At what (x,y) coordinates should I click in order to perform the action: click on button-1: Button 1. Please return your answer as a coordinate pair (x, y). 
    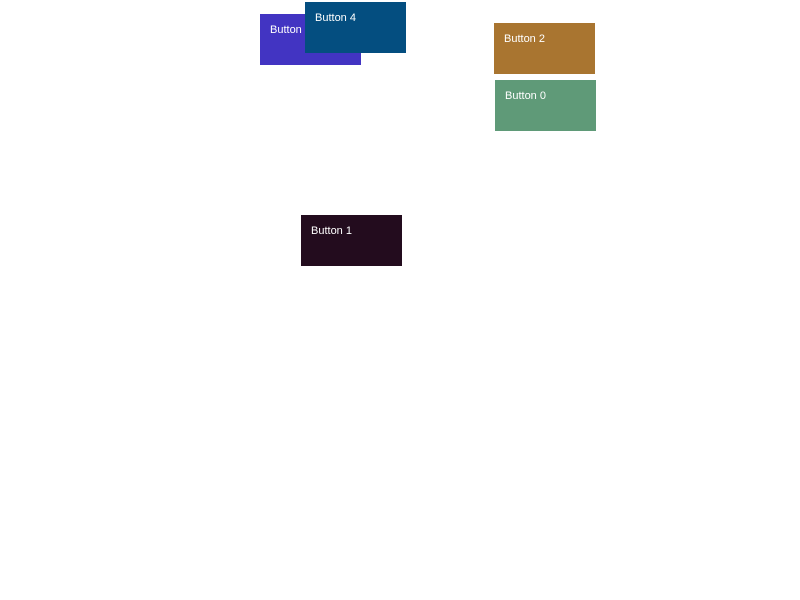
    Looking at the image, I should click on (351, 240).